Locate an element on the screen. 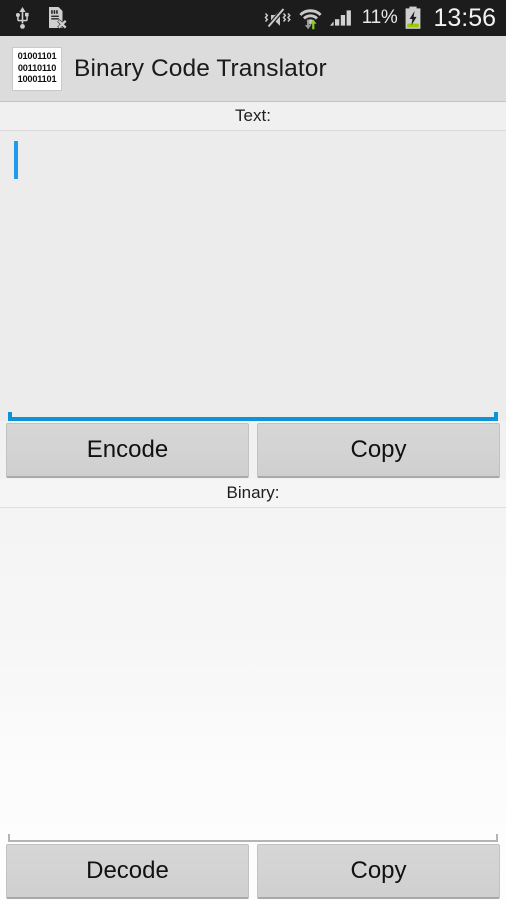 The width and height of the screenshot is (506, 900). status-bar-clock: 13:56 is located at coordinates (464, 17).